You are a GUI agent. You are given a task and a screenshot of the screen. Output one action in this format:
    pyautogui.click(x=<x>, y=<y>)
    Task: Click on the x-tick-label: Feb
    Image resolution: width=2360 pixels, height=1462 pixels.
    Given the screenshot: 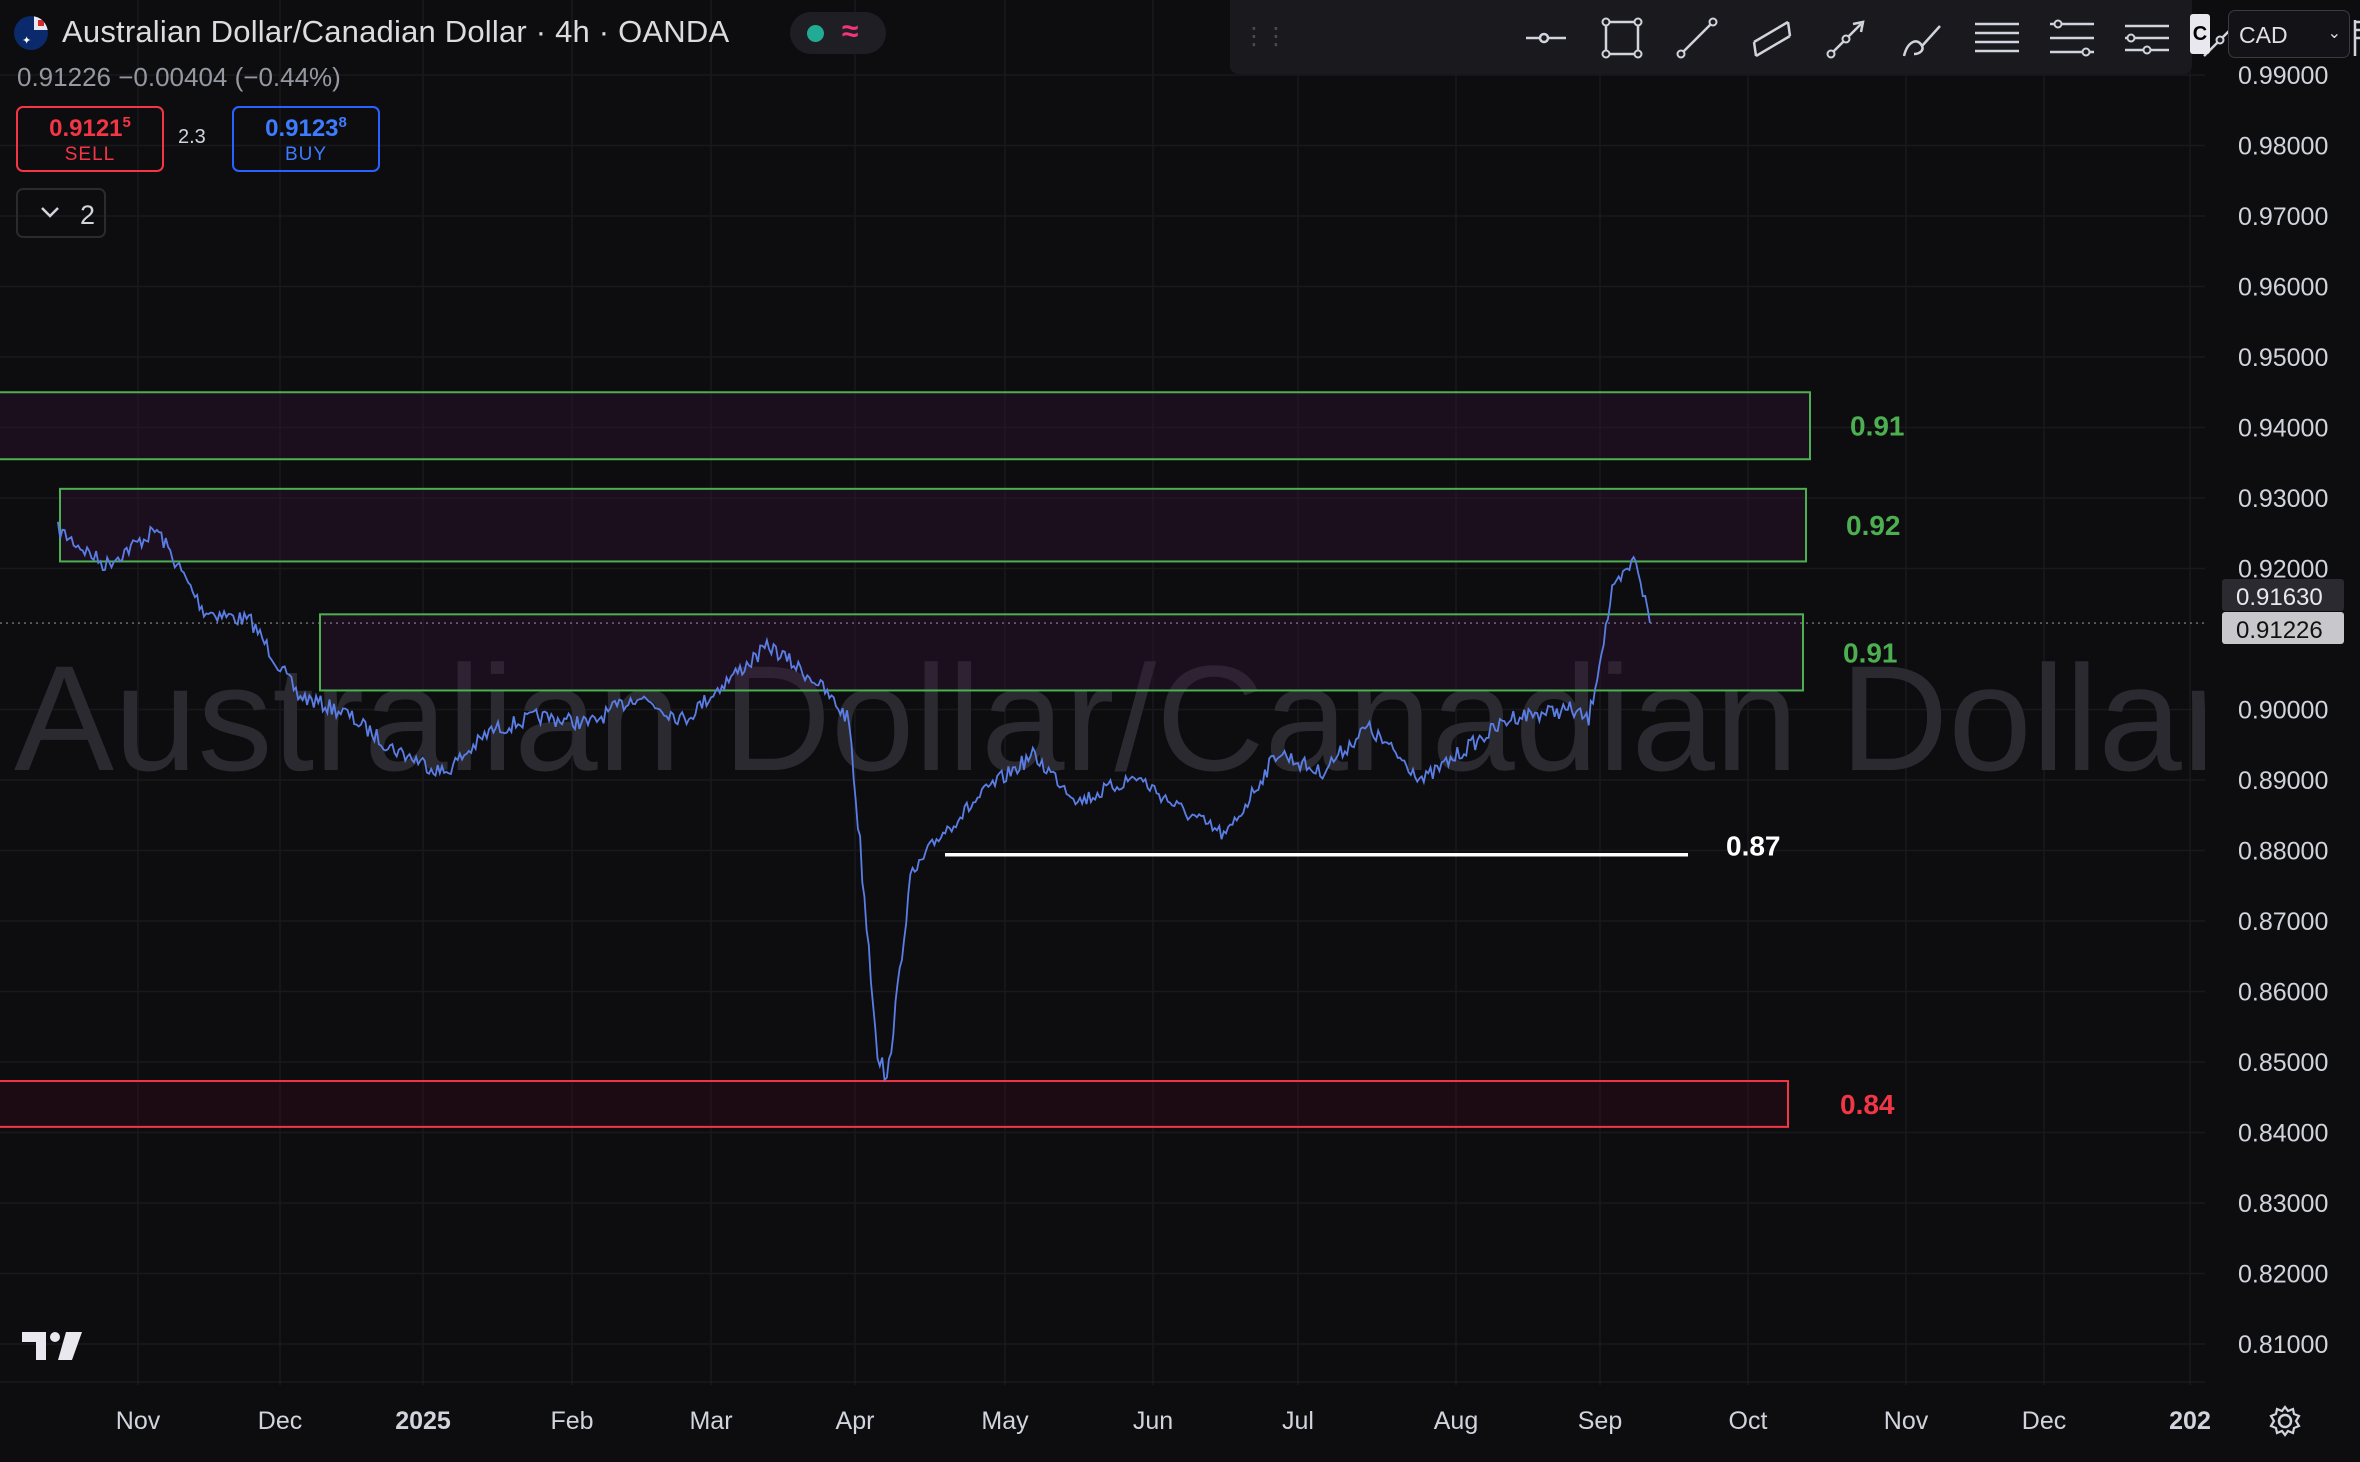 What is the action you would take?
    pyautogui.click(x=571, y=1421)
    